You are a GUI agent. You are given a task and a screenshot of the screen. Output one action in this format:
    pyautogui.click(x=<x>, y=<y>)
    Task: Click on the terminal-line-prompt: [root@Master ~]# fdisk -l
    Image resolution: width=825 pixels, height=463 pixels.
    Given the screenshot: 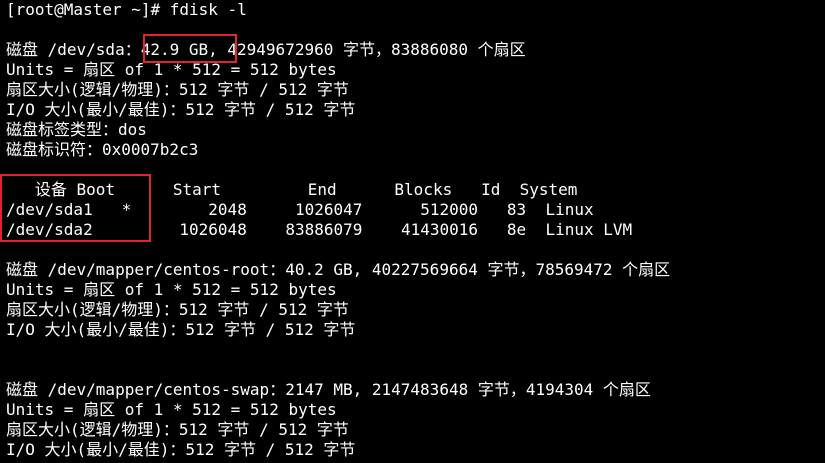 What is the action you would take?
    pyautogui.click(x=126, y=9)
    